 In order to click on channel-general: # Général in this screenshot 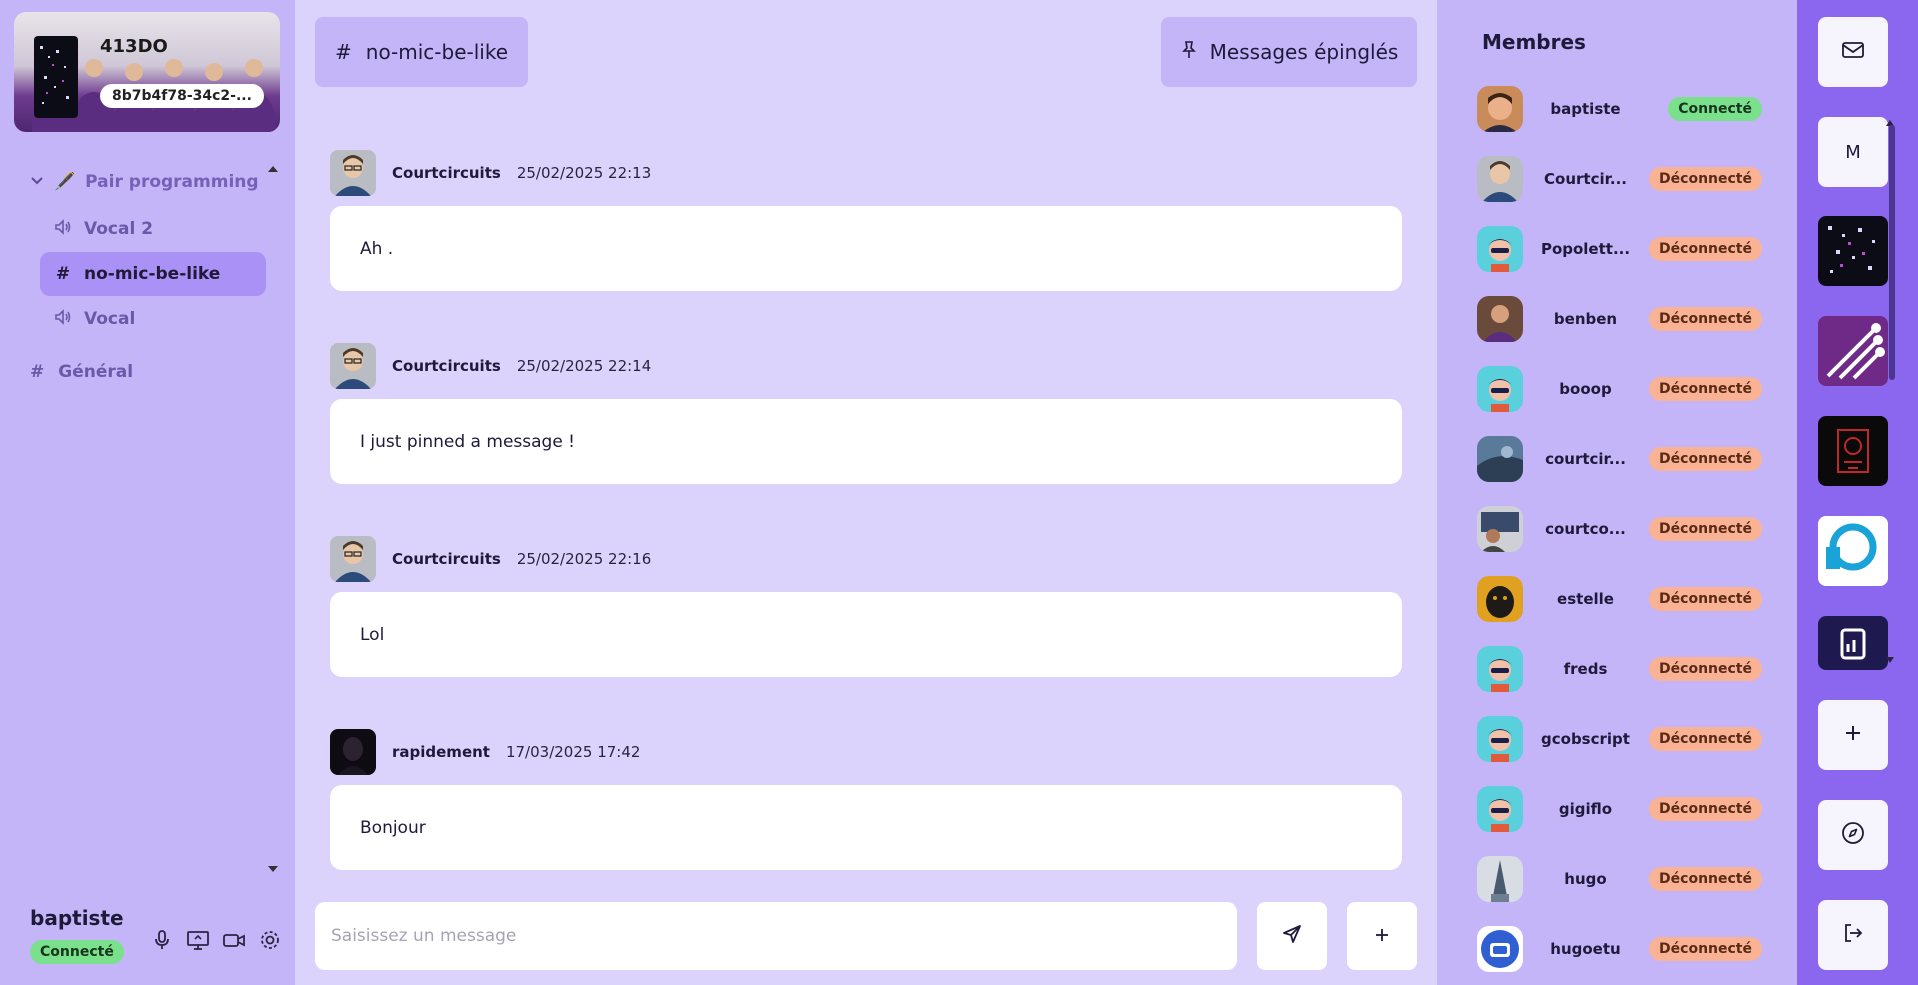, I will do `click(81, 372)`.